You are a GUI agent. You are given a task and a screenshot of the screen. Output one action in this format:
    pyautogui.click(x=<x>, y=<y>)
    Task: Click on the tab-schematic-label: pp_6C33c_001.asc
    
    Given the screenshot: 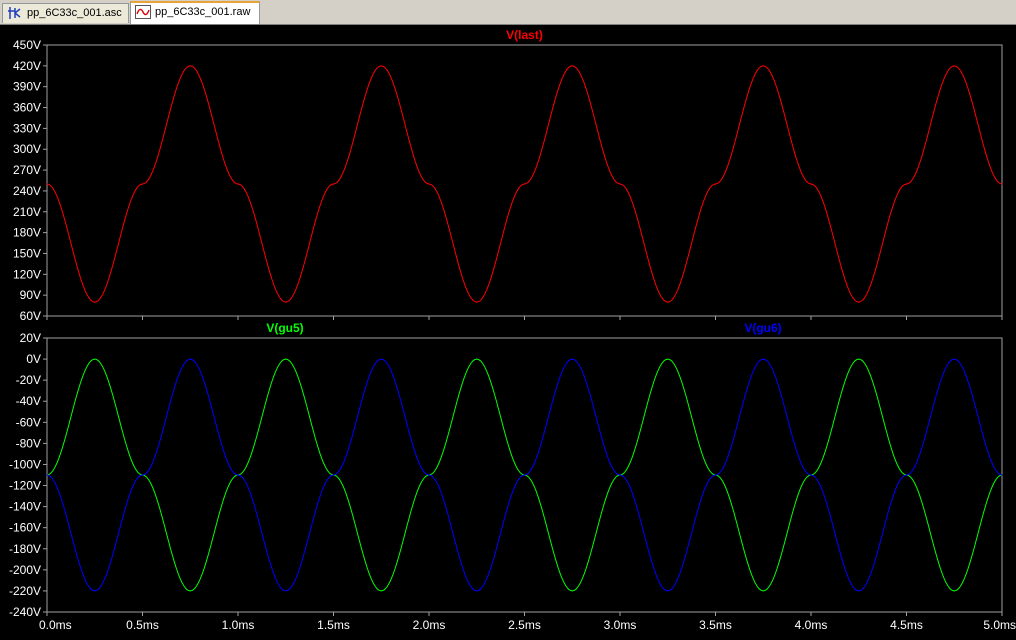 What is the action you would take?
    pyautogui.click(x=74, y=13)
    